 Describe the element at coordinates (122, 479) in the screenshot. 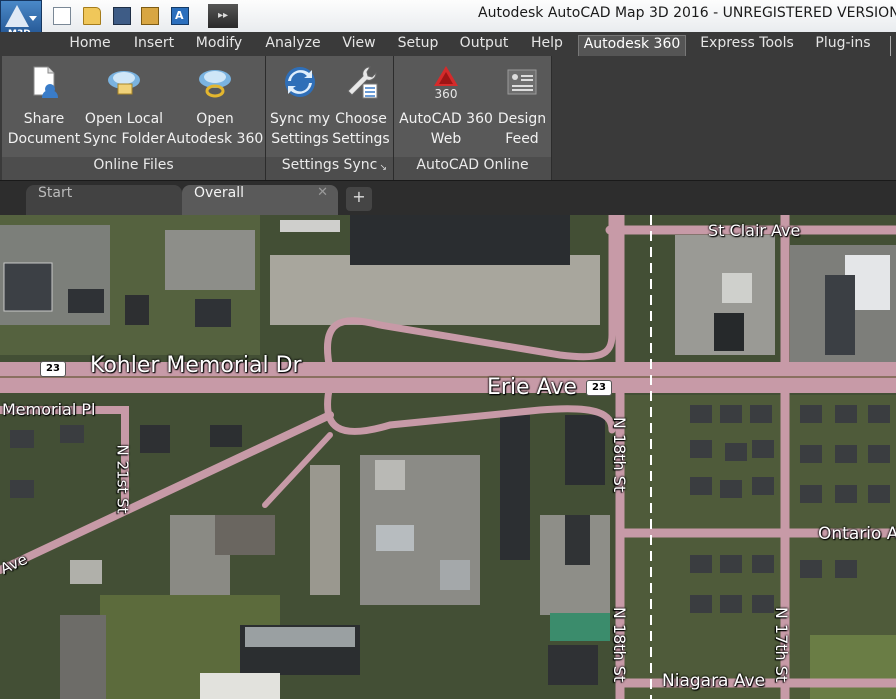

I see `street-label-n21: N 21st St` at that location.